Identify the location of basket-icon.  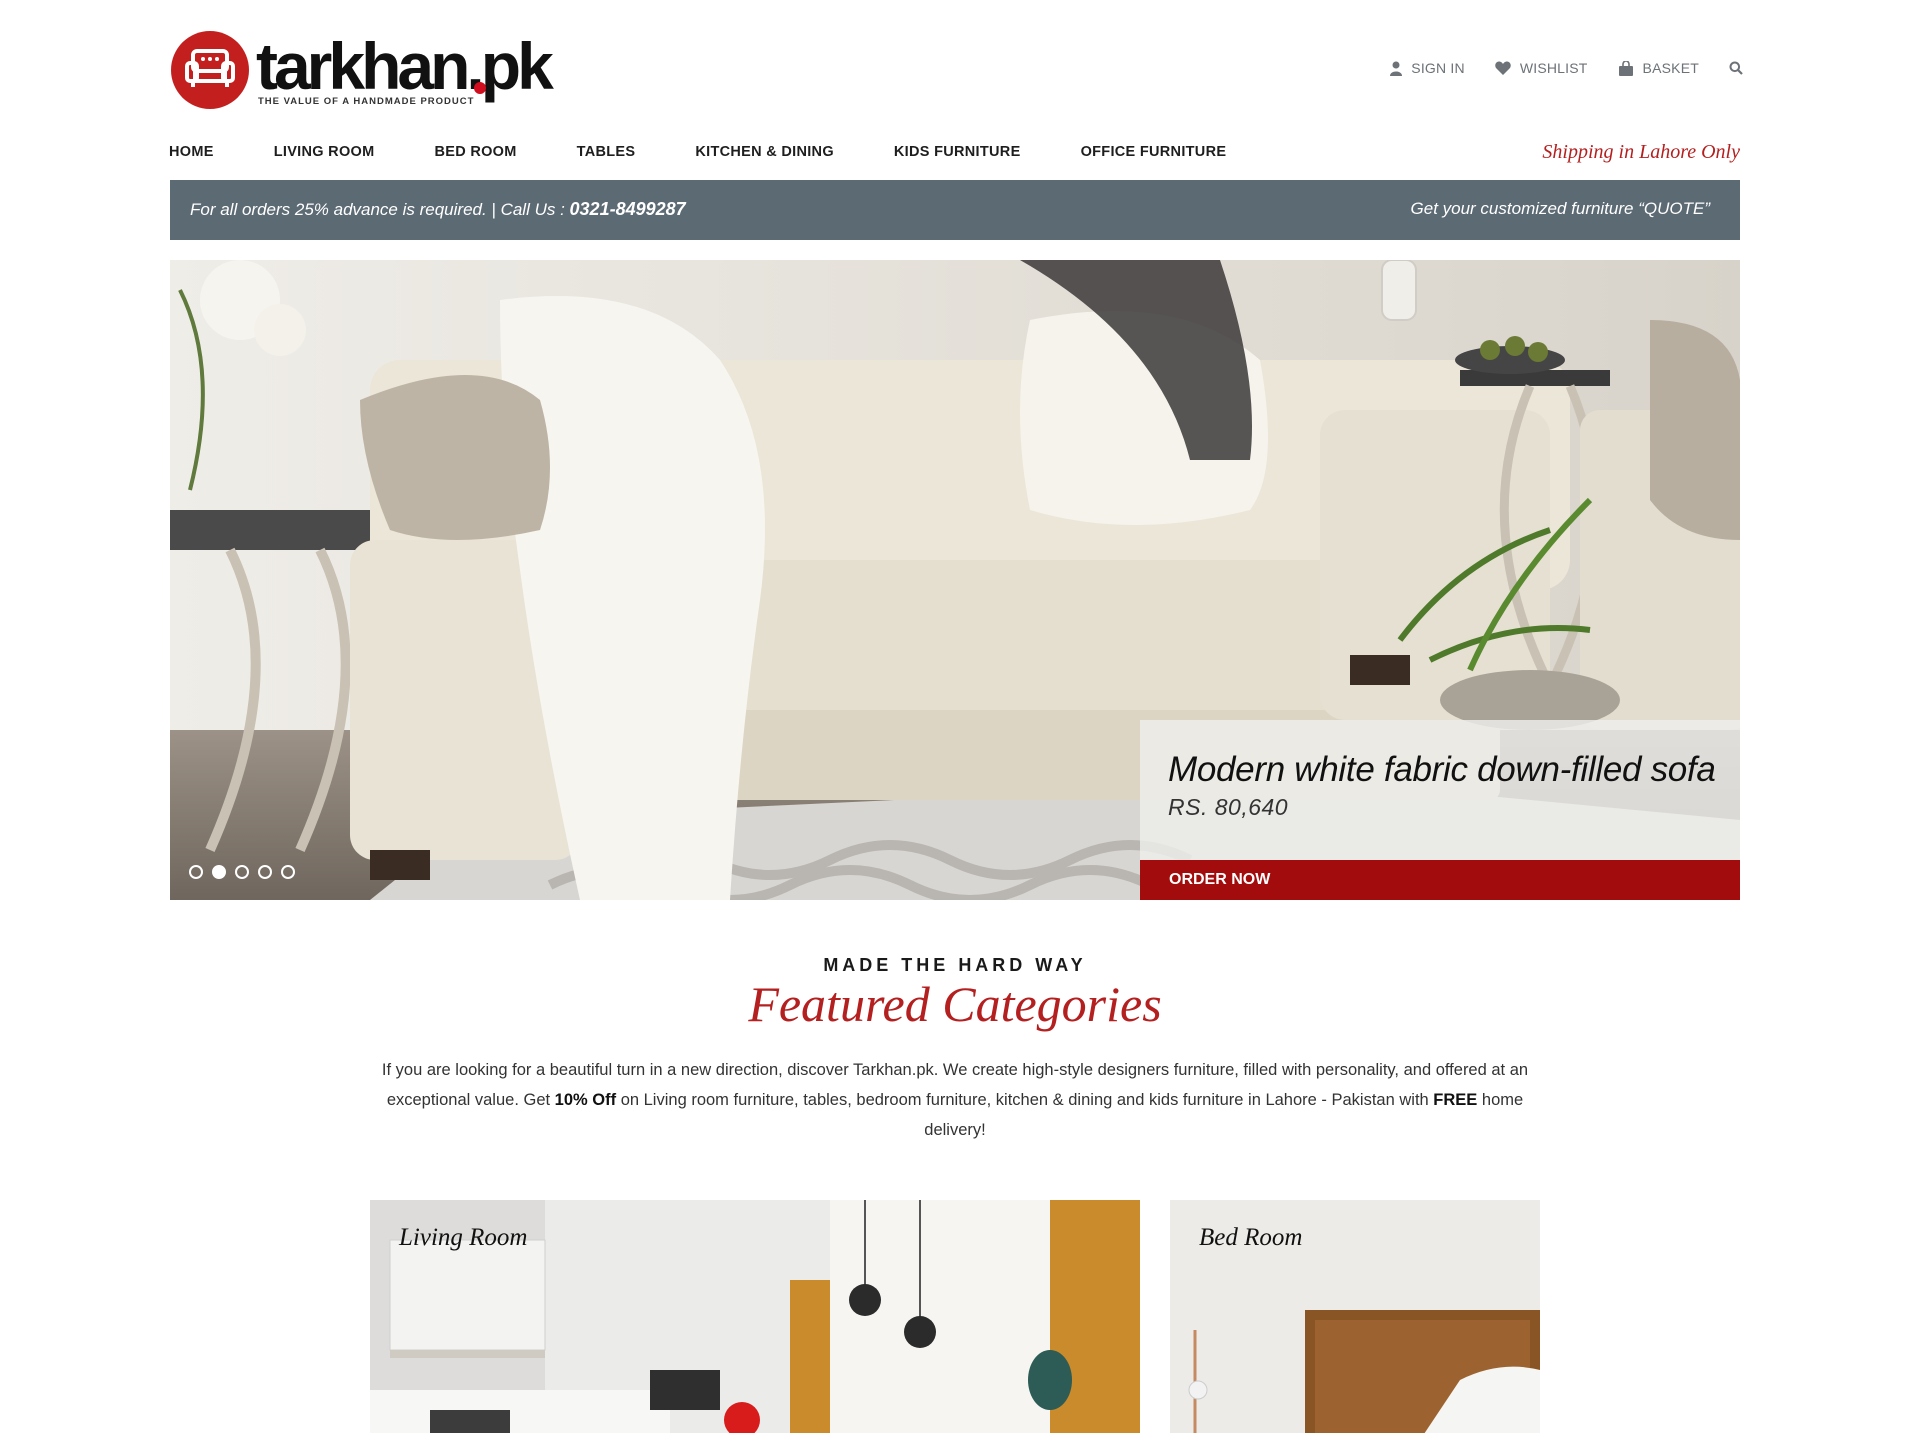
(1625, 68).